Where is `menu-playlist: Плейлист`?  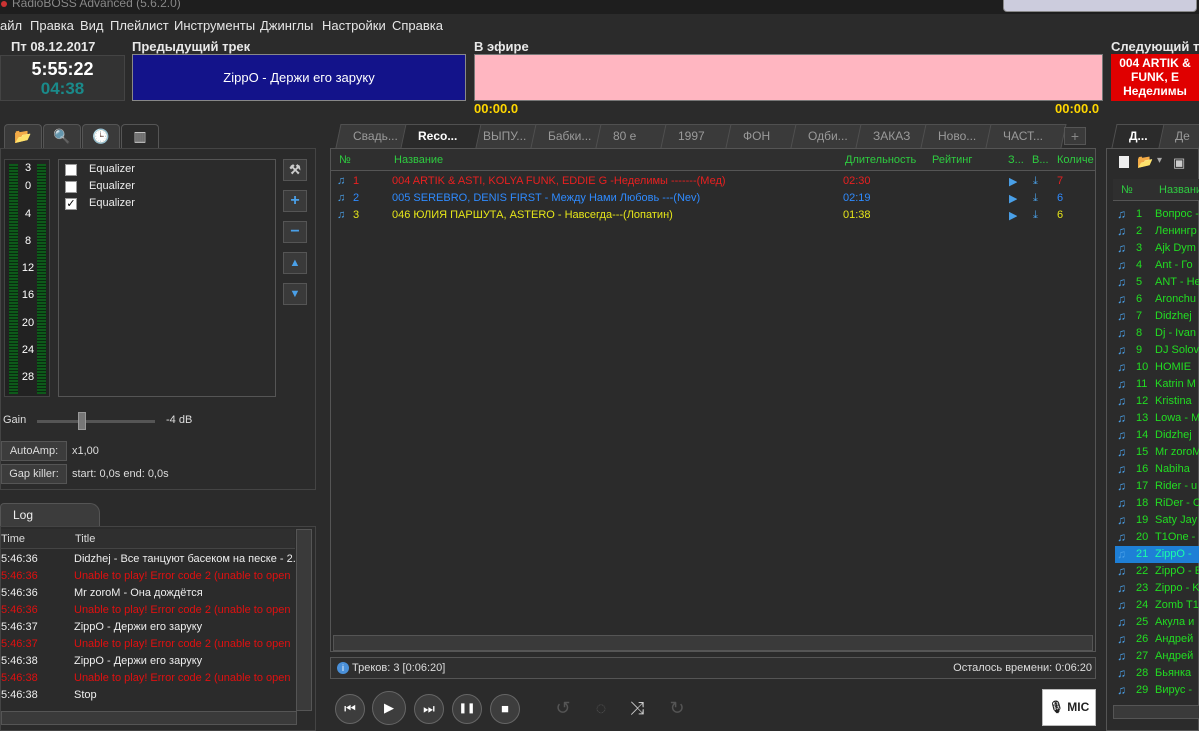
menu-playlist: Плейлист is located at coordinates (139, 25).